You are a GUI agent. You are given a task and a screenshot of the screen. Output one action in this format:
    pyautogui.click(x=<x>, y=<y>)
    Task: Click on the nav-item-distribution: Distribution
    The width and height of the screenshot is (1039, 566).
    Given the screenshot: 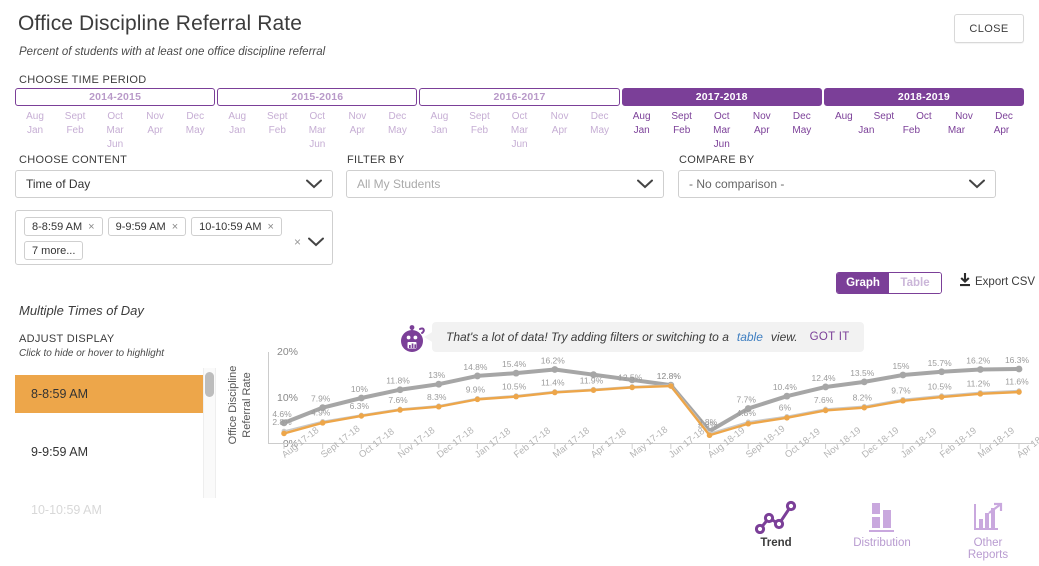 What is the action you would take?
    pyautogui.click(x=882, y=530)
    